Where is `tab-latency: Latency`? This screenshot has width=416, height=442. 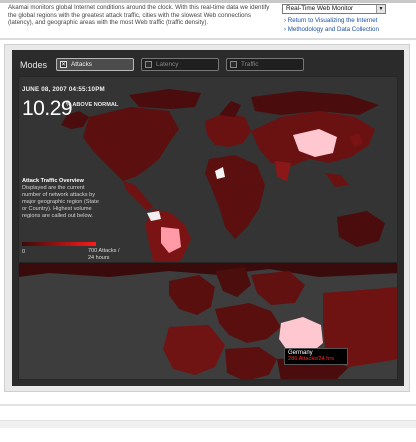
tab-latency: Latency is located at coordinates (180, 64).